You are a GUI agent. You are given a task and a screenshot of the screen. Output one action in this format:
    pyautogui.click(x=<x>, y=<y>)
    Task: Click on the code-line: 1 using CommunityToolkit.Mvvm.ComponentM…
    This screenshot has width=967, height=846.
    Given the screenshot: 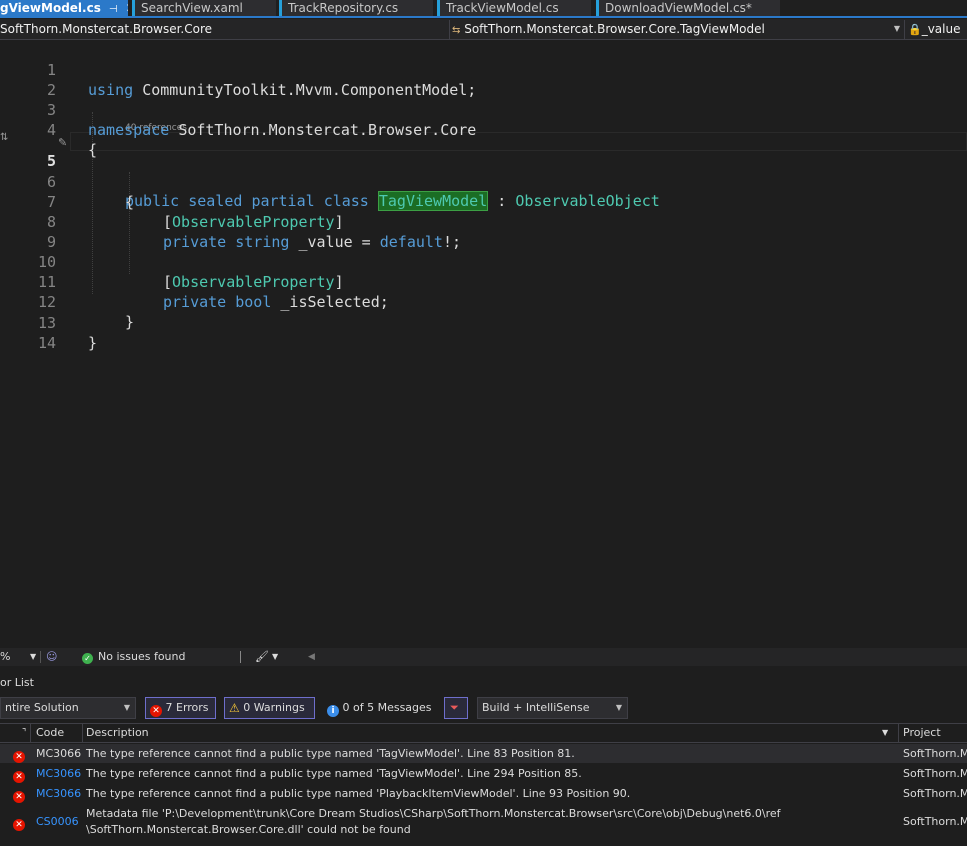 What is the action you would take?
    pyautogui.click(x=483, y=69)
    